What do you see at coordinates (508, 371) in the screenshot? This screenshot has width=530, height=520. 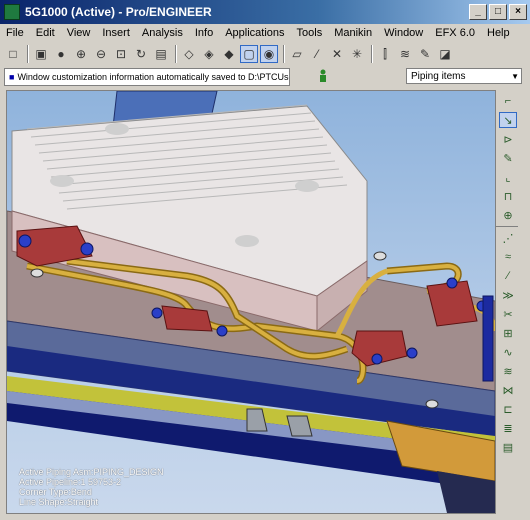 I see `spring-icon: ≋` at bounding box center [508, 371].